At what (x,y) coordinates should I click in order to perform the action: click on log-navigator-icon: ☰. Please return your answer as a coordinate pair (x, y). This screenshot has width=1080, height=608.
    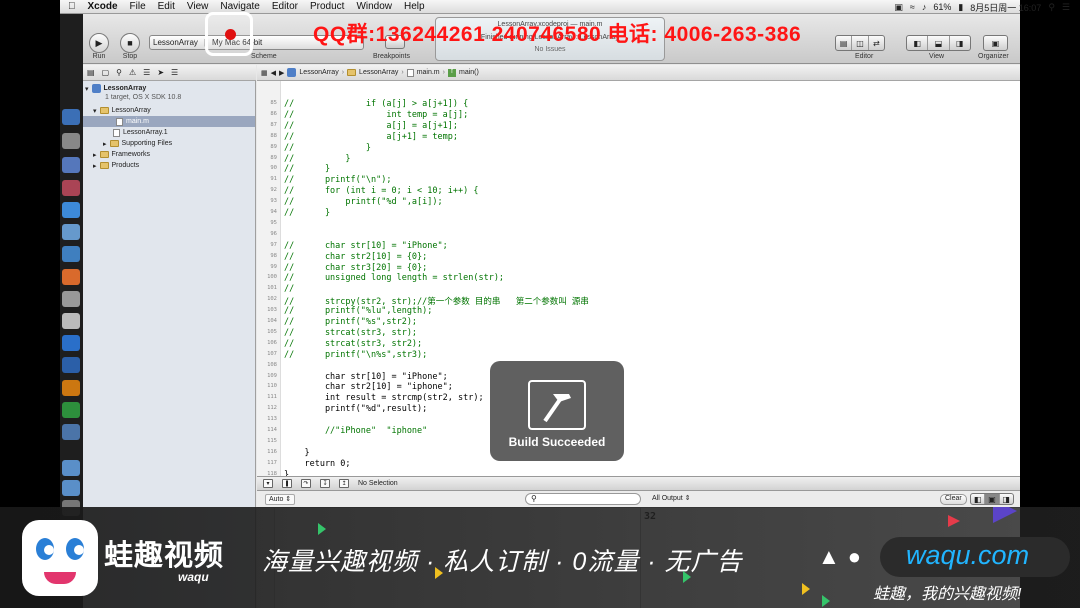
    Looking at the image, I should click on (174, 72).